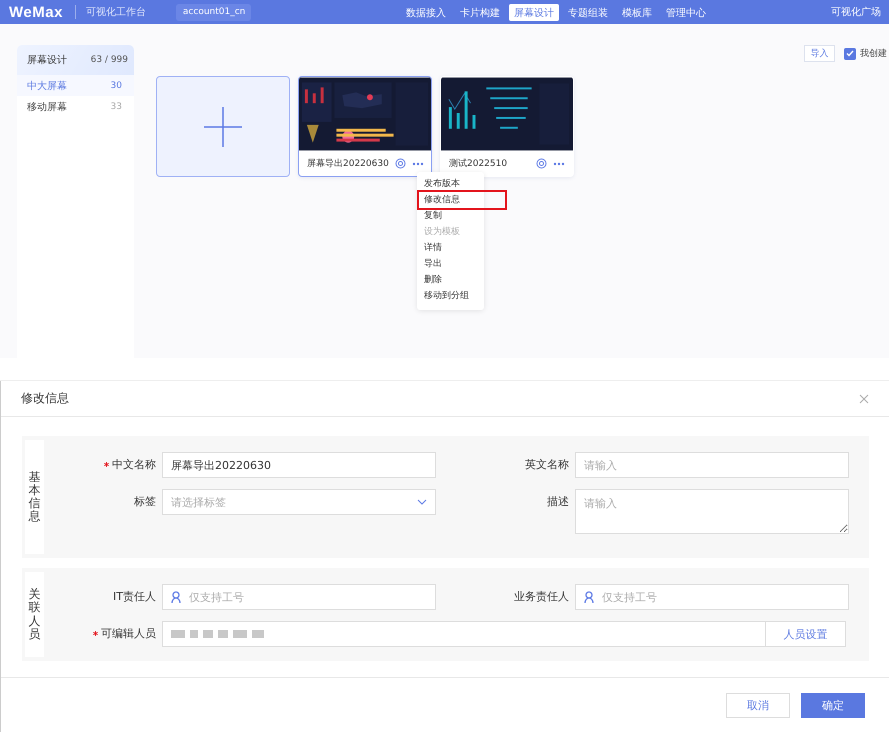 The height and width of the screenshot is (732, 889). What do you see at coordinates (450, 184) in the screenshot?
I see `menu-item: 发布版本` at bounding box center [450, 184].